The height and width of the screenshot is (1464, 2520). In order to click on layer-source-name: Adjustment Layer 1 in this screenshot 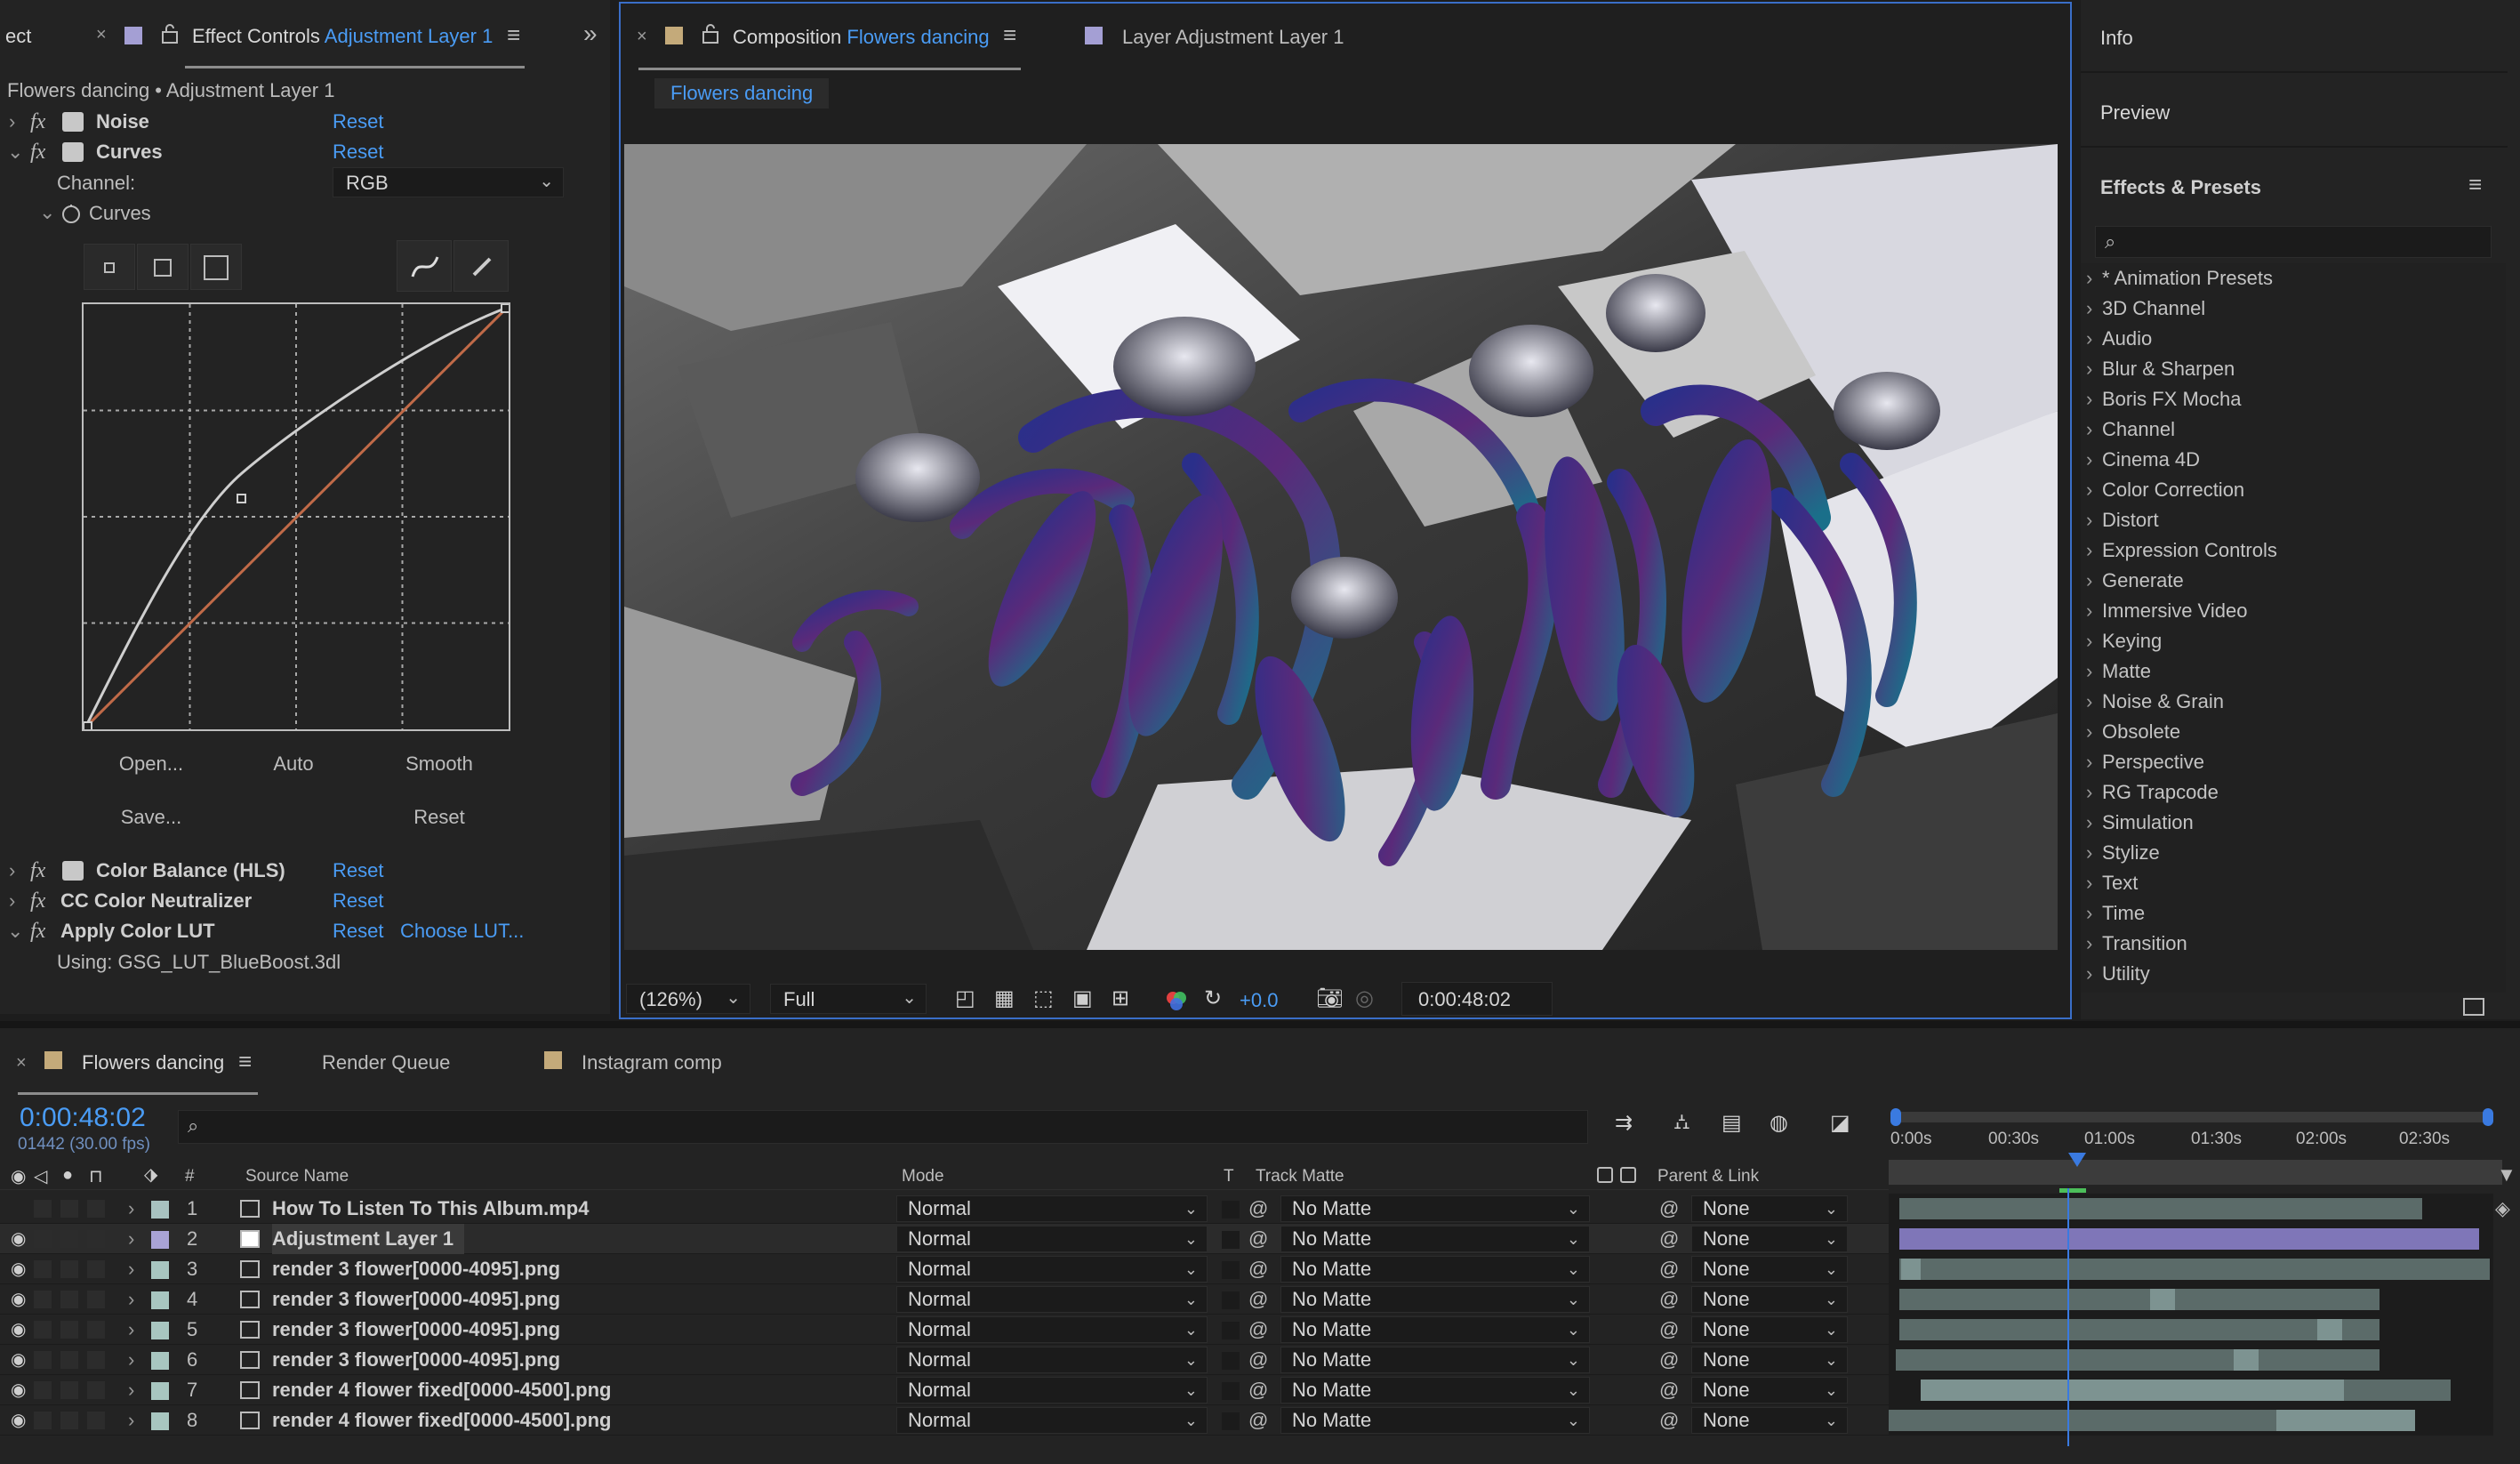, I will do `click(369, 1239)`.